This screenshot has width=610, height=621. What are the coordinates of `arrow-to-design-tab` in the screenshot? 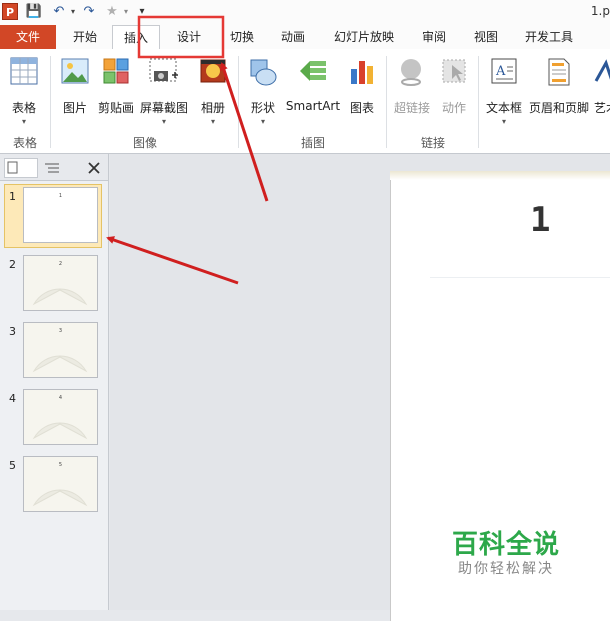 It's located at (244, 132).